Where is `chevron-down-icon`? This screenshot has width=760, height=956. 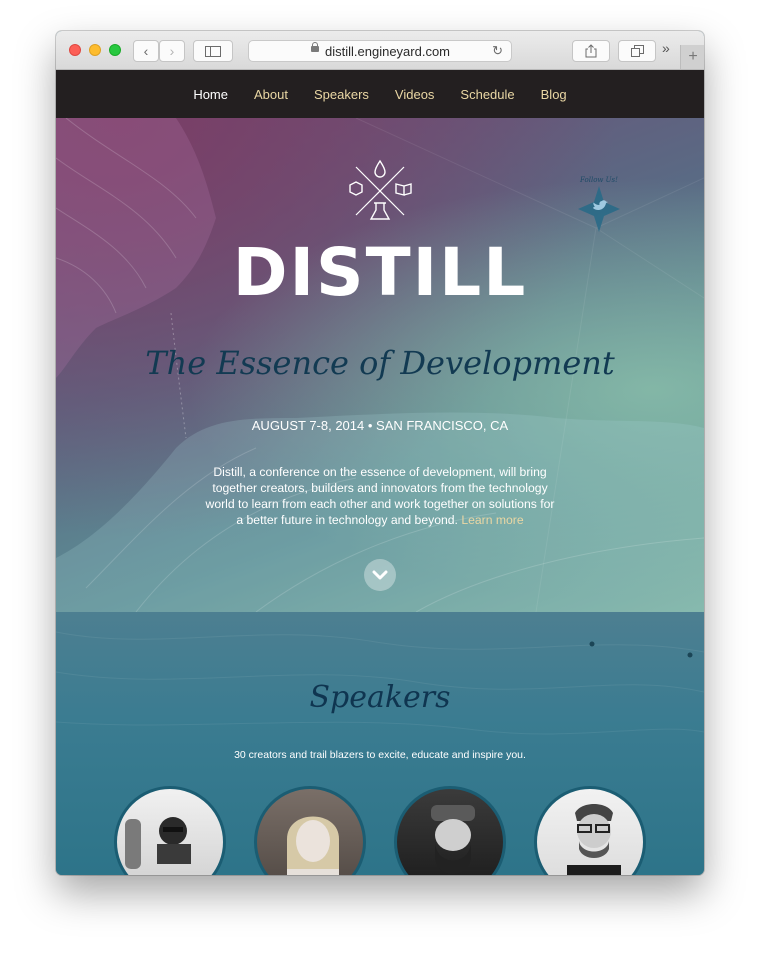 chevron-down-icon is located at coordinates (380, 575).